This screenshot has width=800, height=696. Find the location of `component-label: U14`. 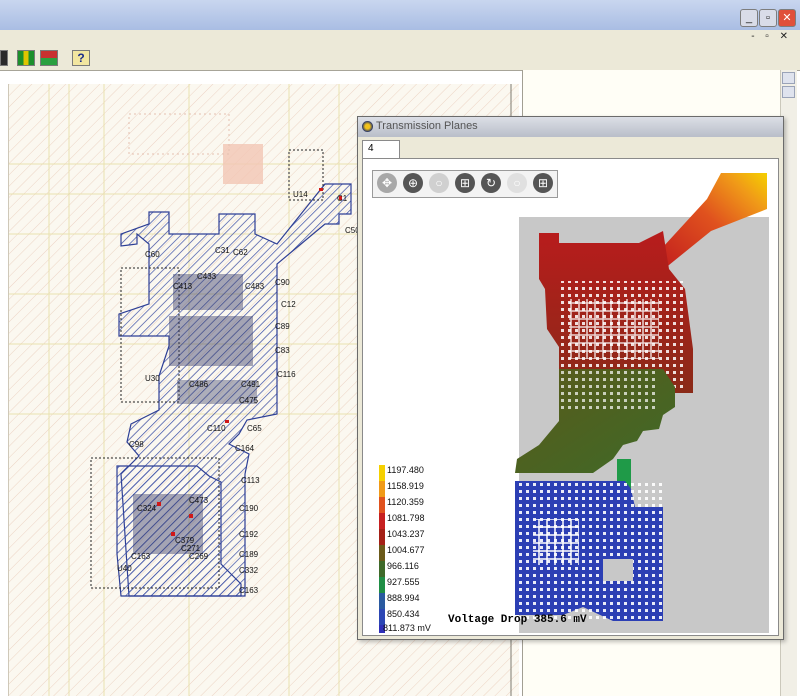

component-label: U14 is located at coordinates (300, 194).